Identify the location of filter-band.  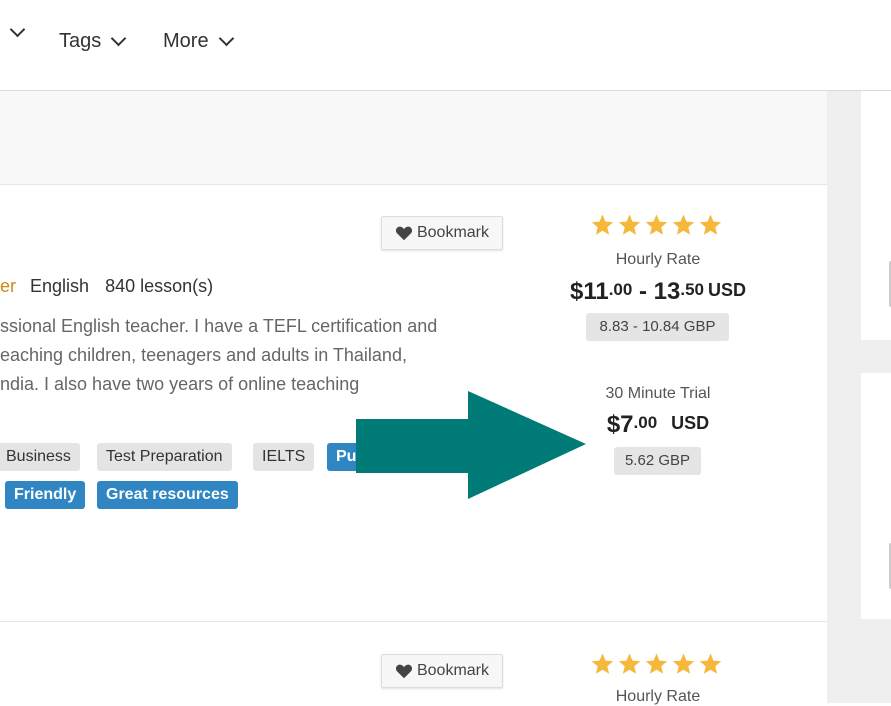
(413, 138).